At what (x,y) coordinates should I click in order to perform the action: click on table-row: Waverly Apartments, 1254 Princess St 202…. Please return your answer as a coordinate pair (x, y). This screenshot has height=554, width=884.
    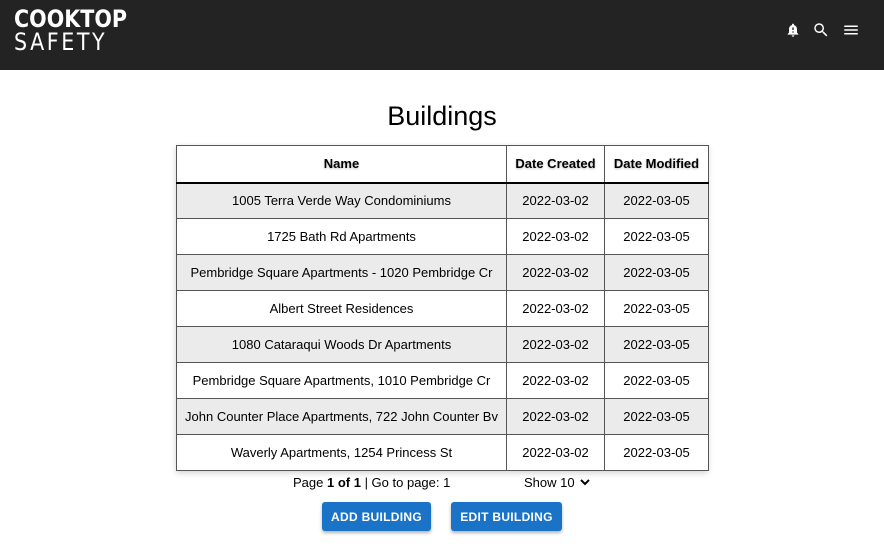
    Looking at the image, I should click on (442, 452).